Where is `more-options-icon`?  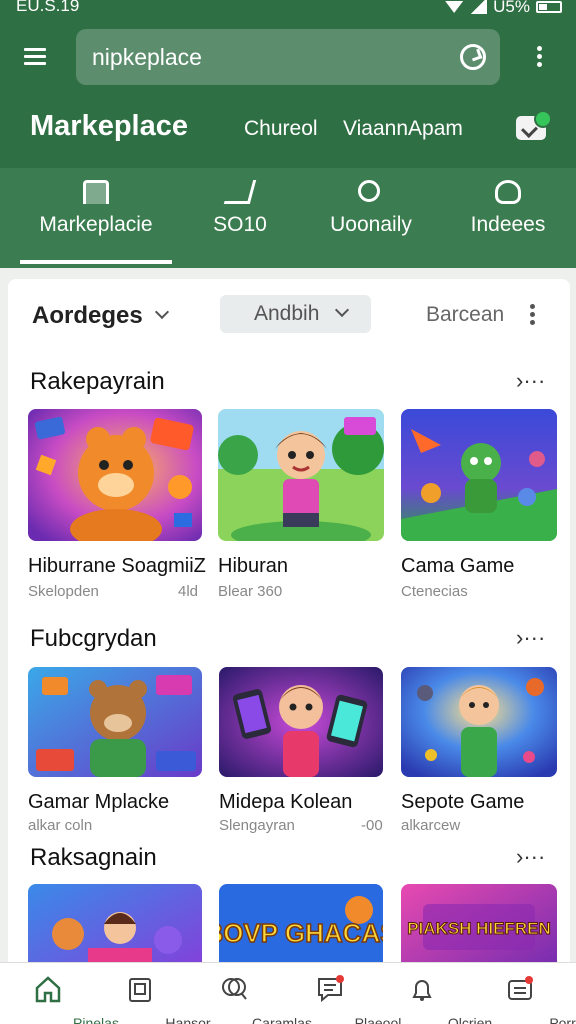 more-options-icon is located at coordinates (539, 58).